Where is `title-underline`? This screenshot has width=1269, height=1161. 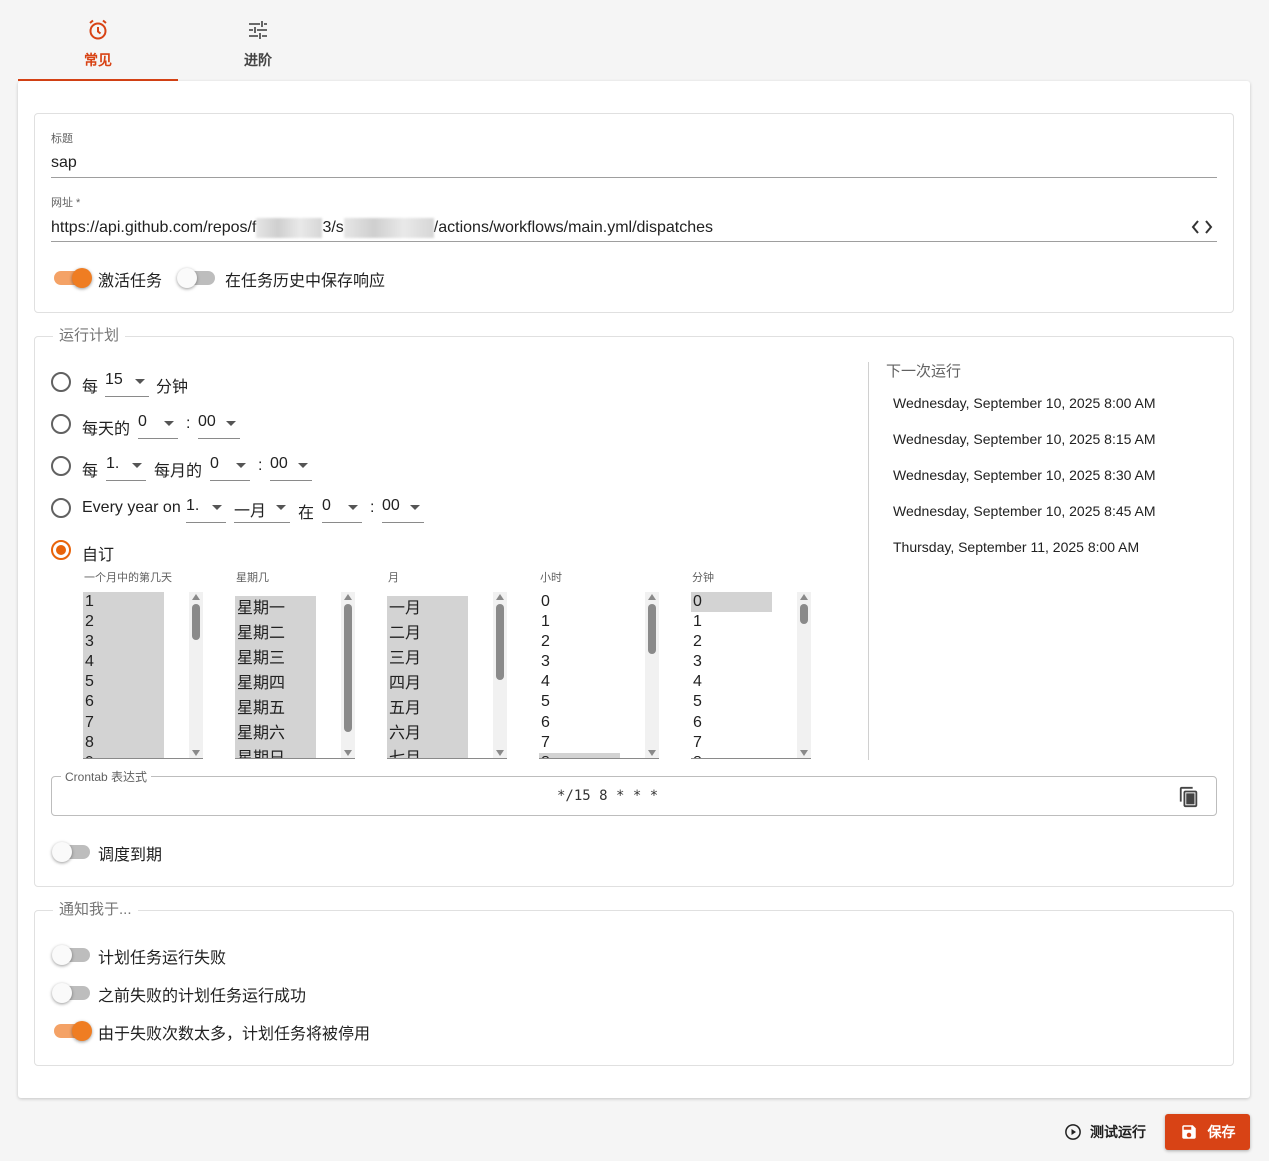
title-underline is located at coordinates (634, 177).